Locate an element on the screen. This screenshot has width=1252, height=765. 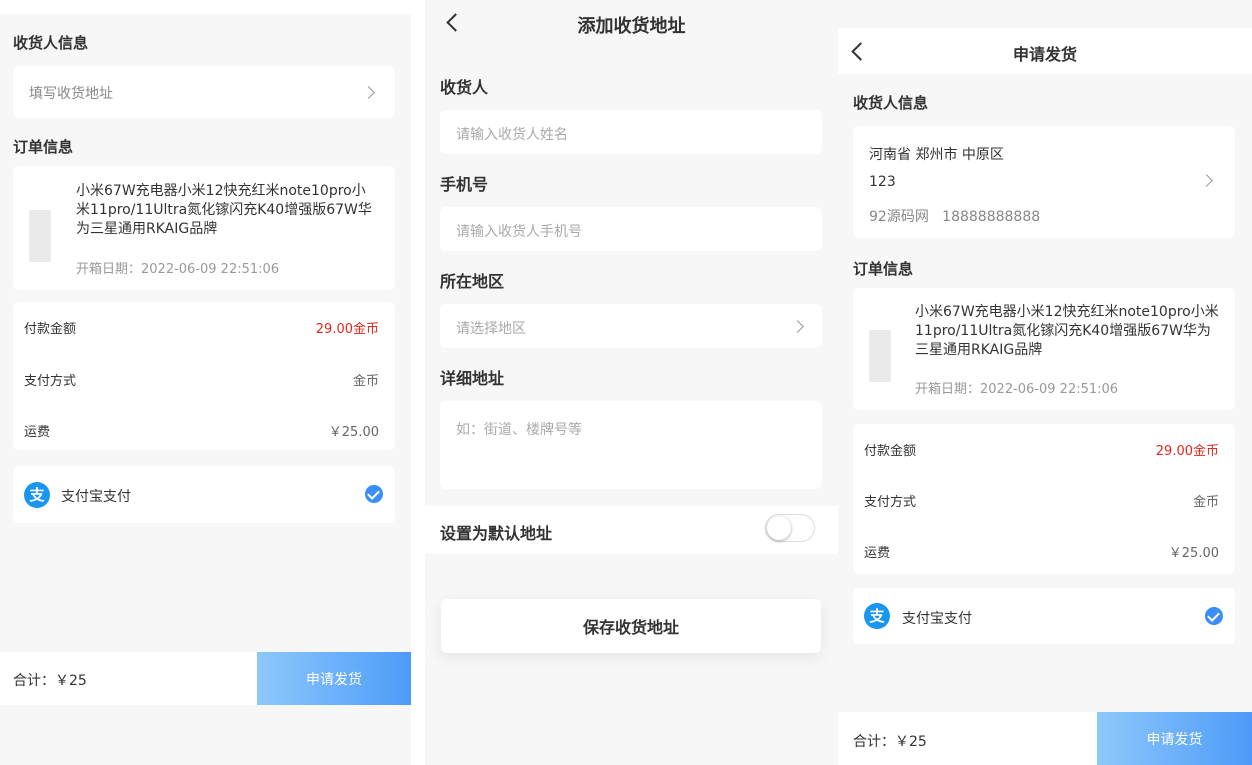
page-title: 申请发货 is located at coordinates (1044, 54).